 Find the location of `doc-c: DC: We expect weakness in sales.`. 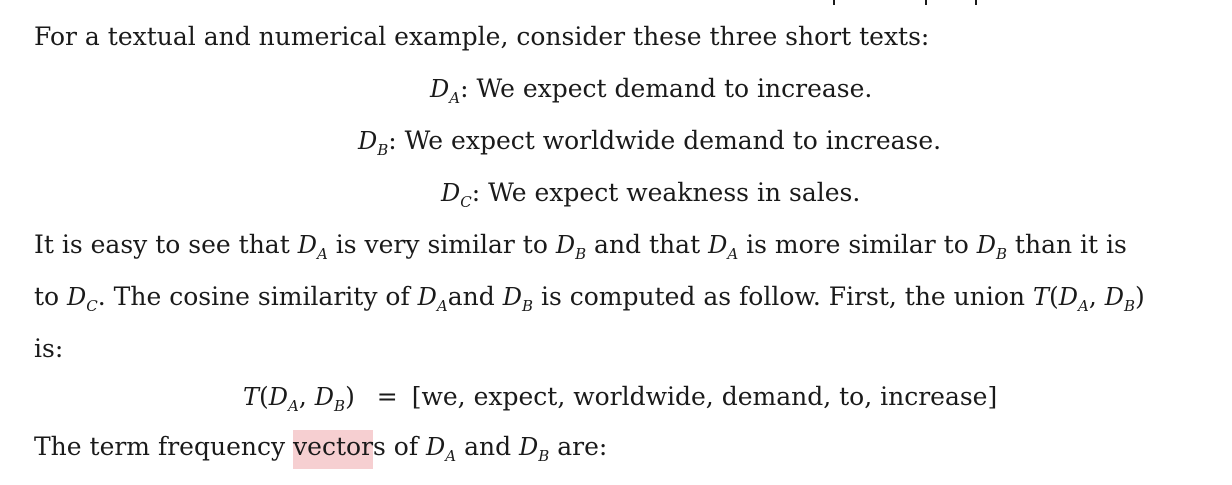

doc-c: DC: We expect weakness in sales. is located at coordinates (650, 194).